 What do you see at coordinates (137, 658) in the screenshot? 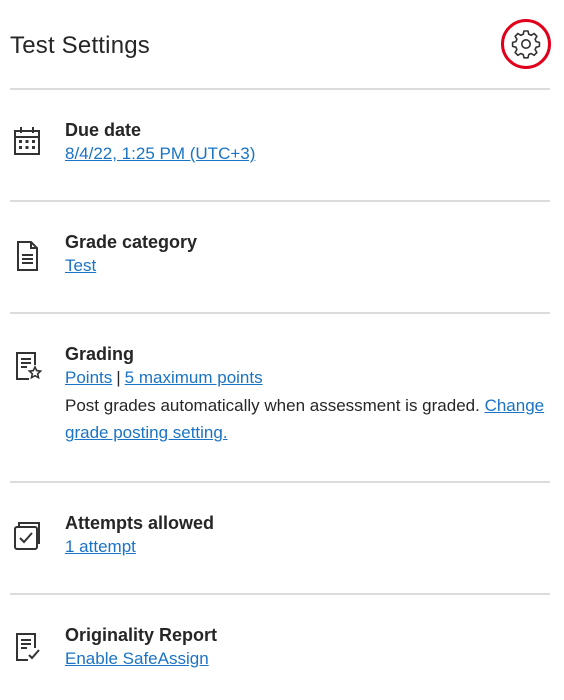
I see `safeassign-link: Enable SafeAssign` at bounding box center [137, 658].